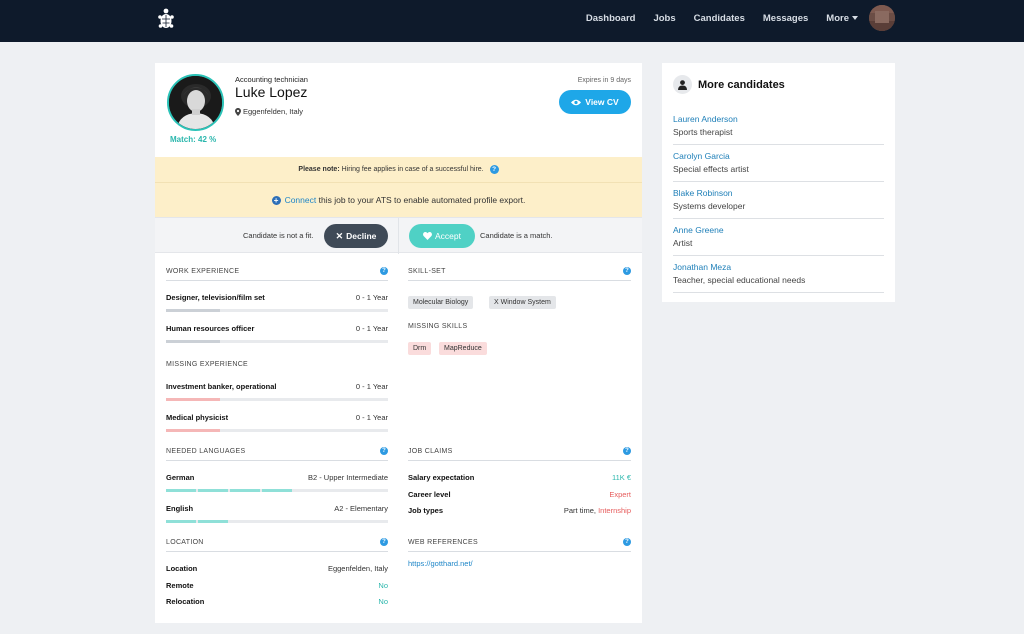 The image size is (1024, 634). I want to click on career-value: Expert, so click(620, 494).